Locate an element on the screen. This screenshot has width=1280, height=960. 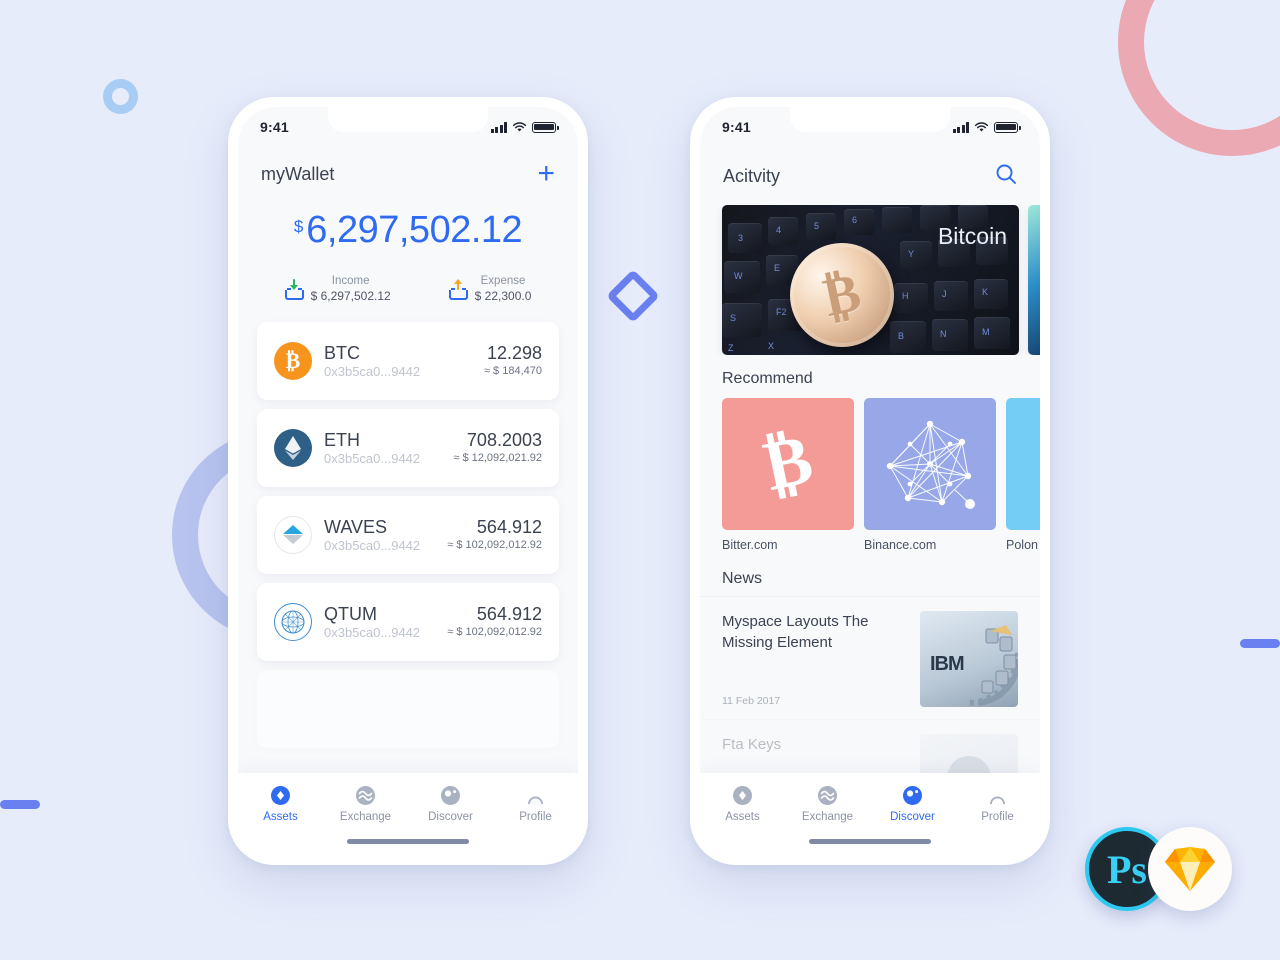
status-bar: 9:41 is located at coordinates (408, 127).